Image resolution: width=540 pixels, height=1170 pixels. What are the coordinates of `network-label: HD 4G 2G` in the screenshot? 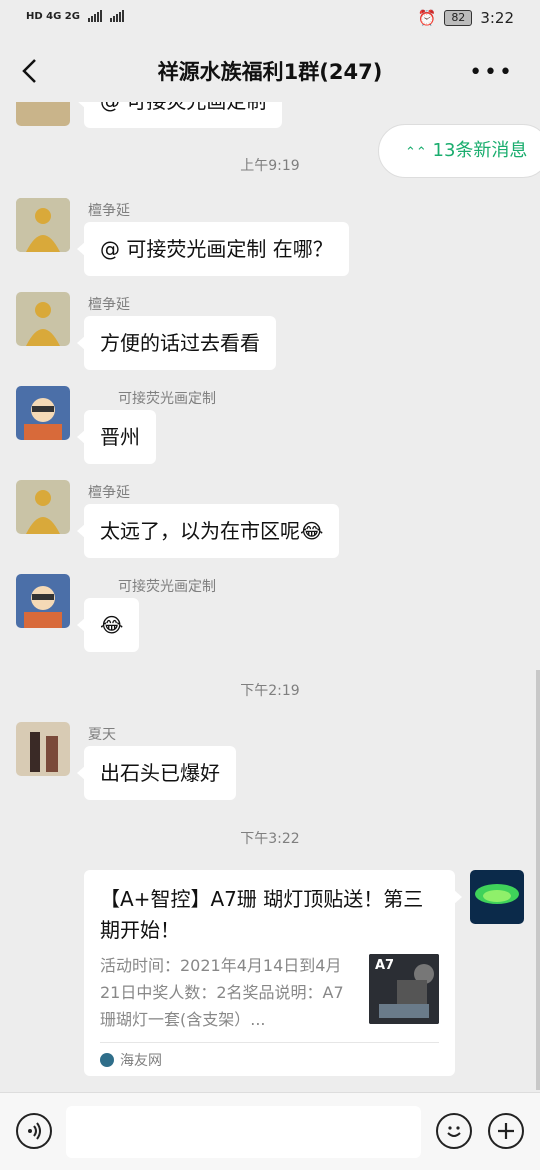 It's located at (53, 16).